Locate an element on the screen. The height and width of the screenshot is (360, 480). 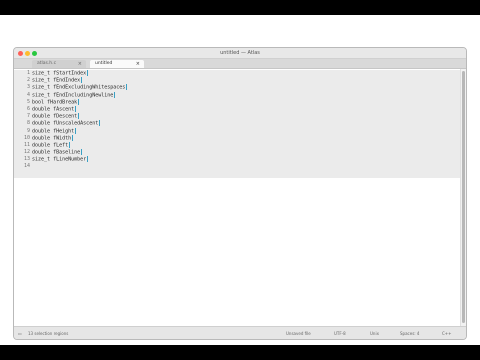
line-number: 3 is located at coordinates (28, 87).